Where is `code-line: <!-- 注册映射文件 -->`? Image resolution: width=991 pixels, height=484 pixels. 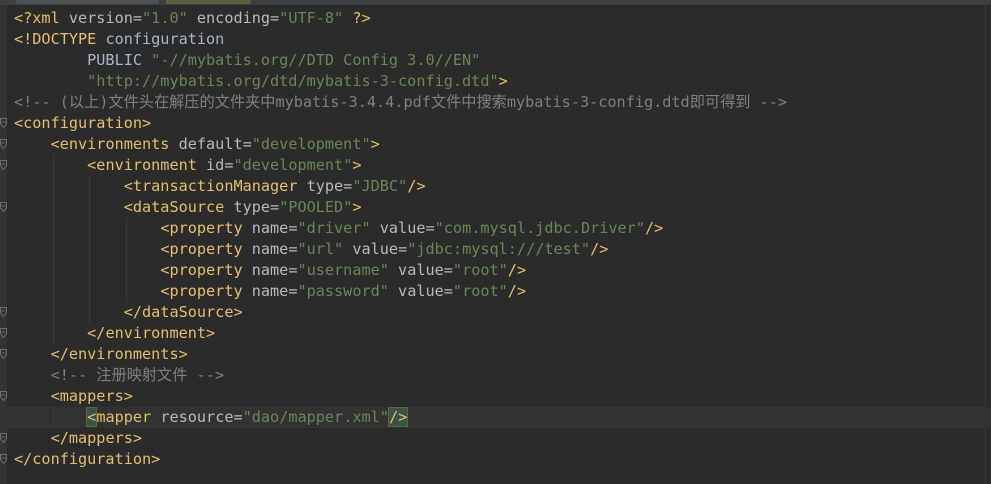
code-line: <!-- 注册映射文件 --> is located at coordinates (495, 375).